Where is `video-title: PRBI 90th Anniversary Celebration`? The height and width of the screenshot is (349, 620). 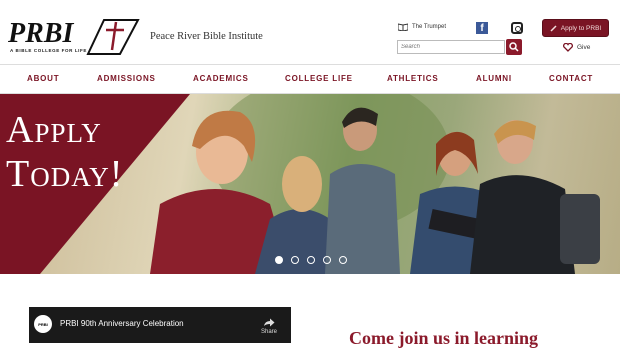
video-title: PRBI 90th Anniversary Celebration is located at coordinates (122, 323).